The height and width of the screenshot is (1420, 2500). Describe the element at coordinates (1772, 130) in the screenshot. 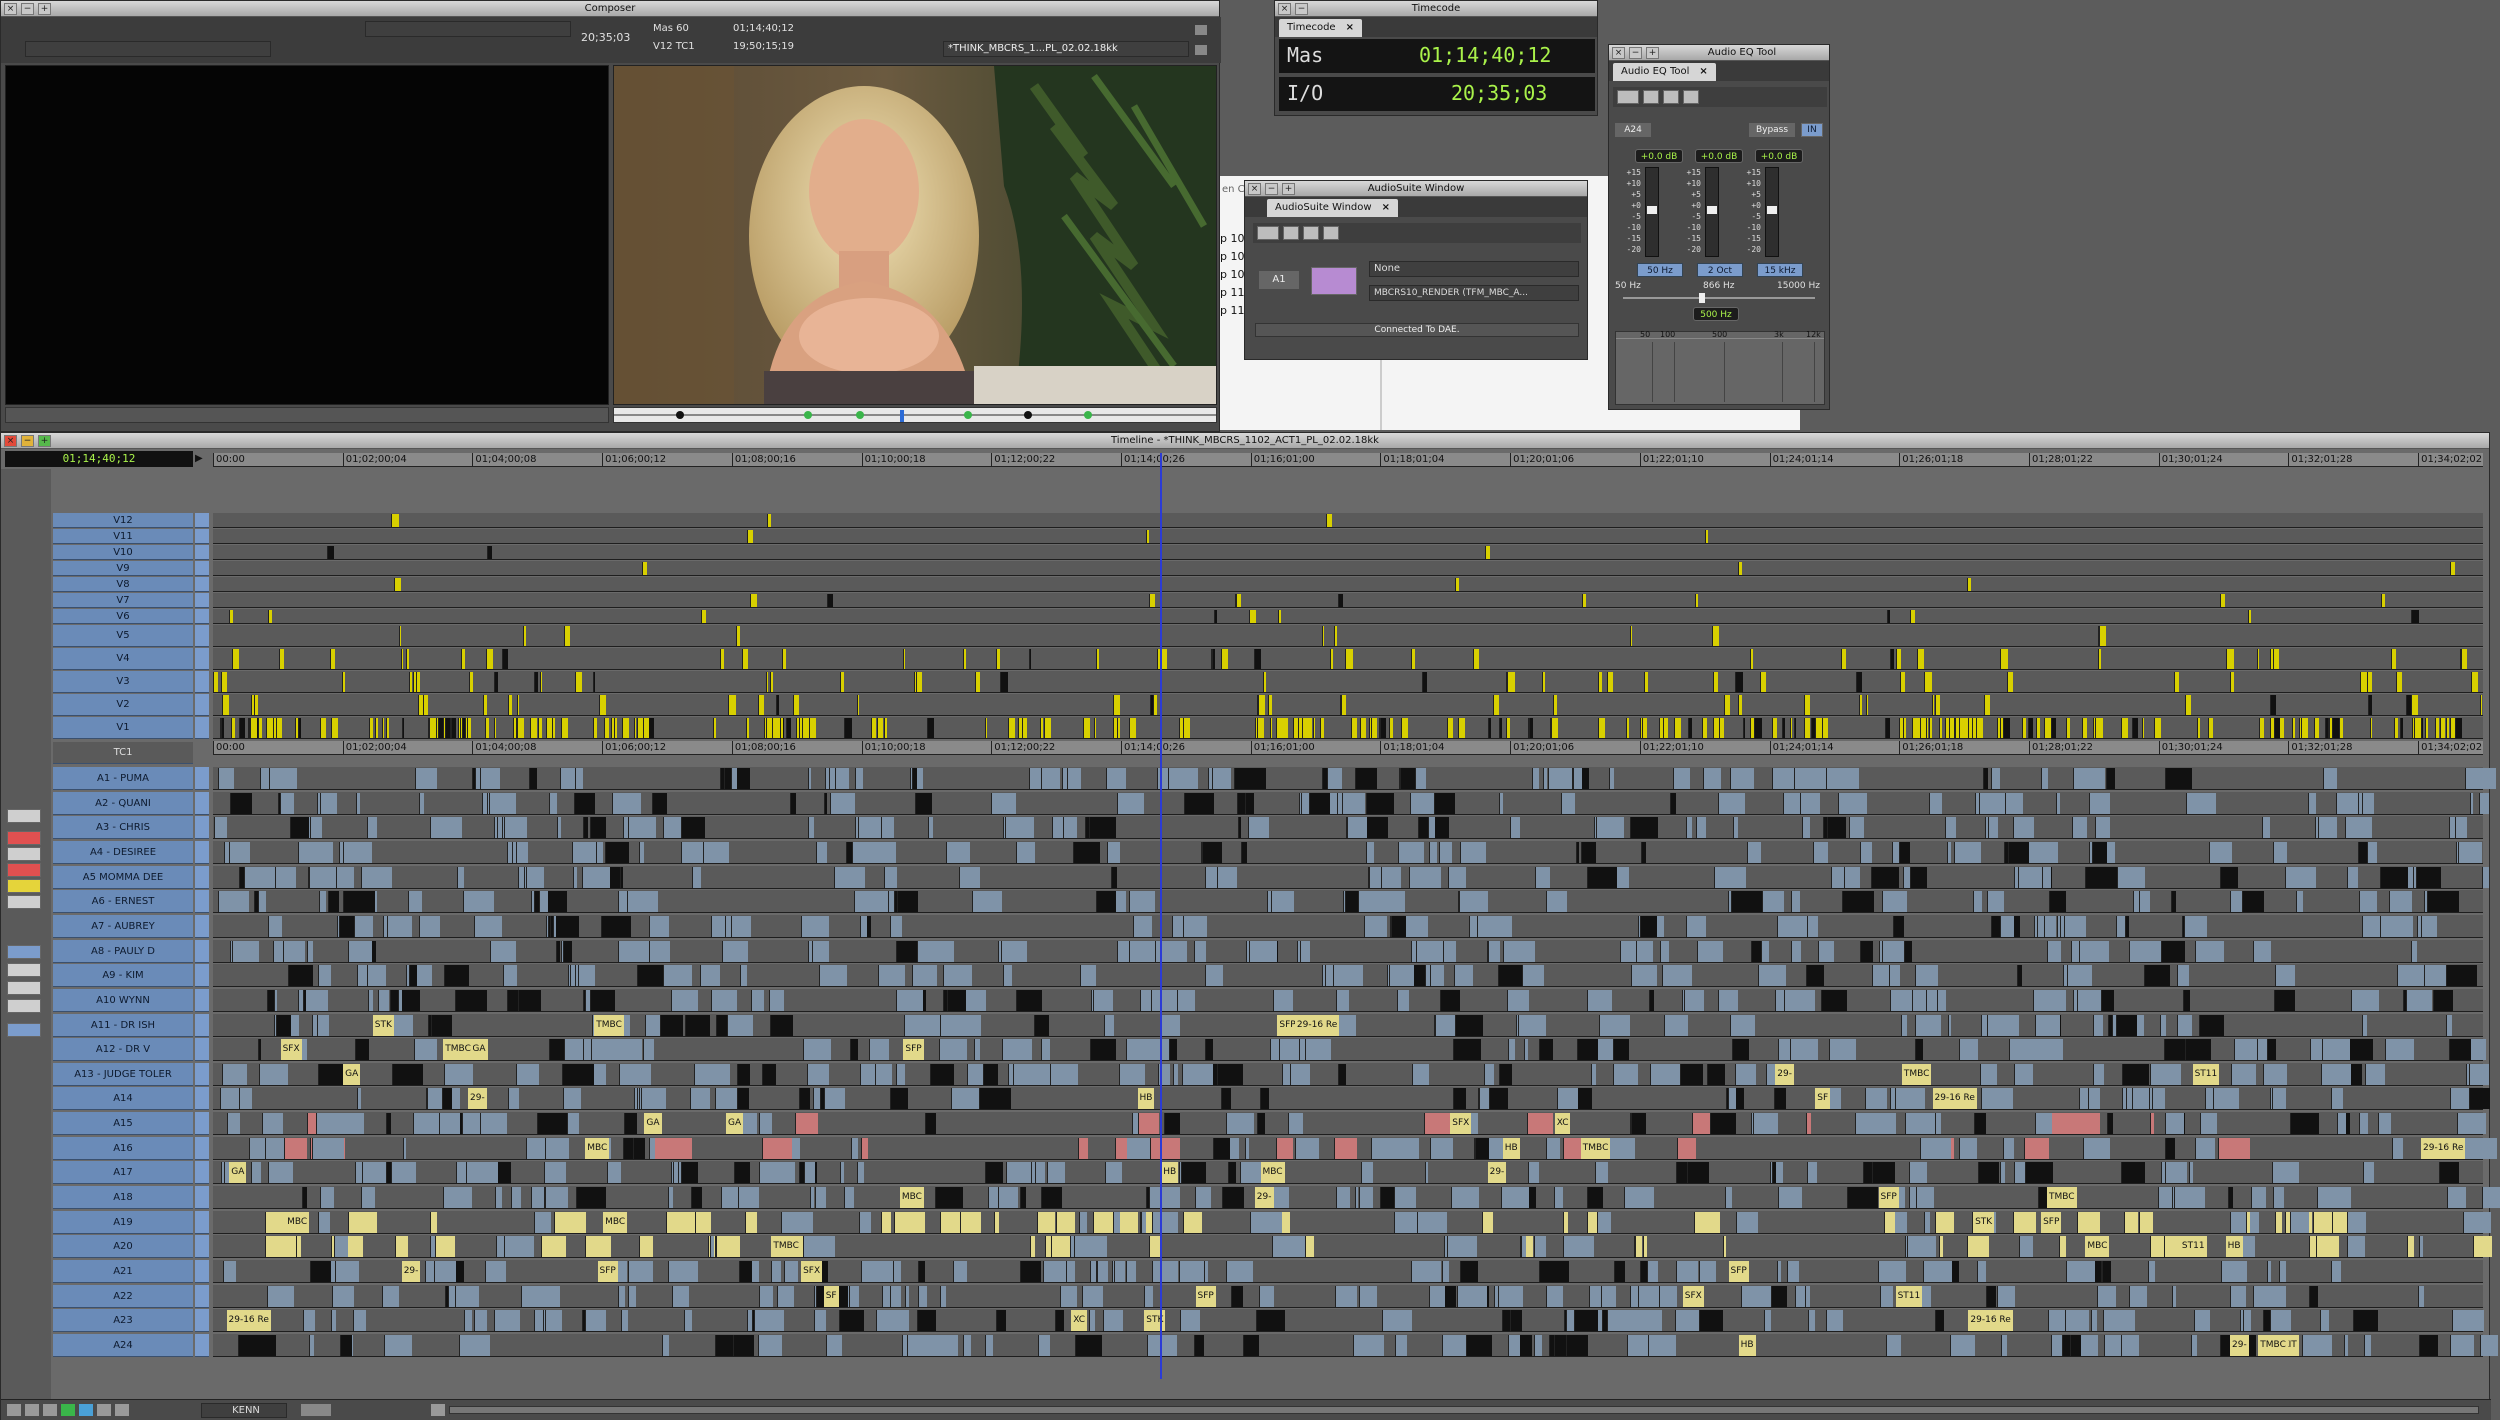

I see `bypass-button: Bypass` at that location.